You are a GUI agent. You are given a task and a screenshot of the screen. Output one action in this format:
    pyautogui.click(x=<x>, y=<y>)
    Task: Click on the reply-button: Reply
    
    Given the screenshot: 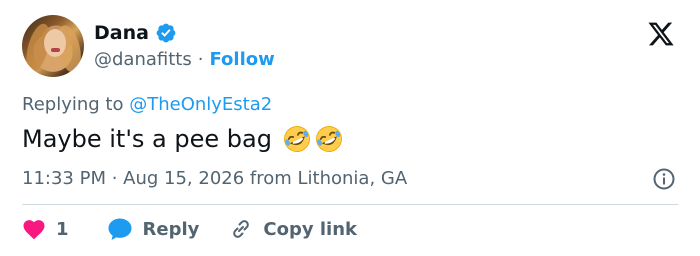 What is the action you would take?
    pyautogui.click(x=153, y=229)
    